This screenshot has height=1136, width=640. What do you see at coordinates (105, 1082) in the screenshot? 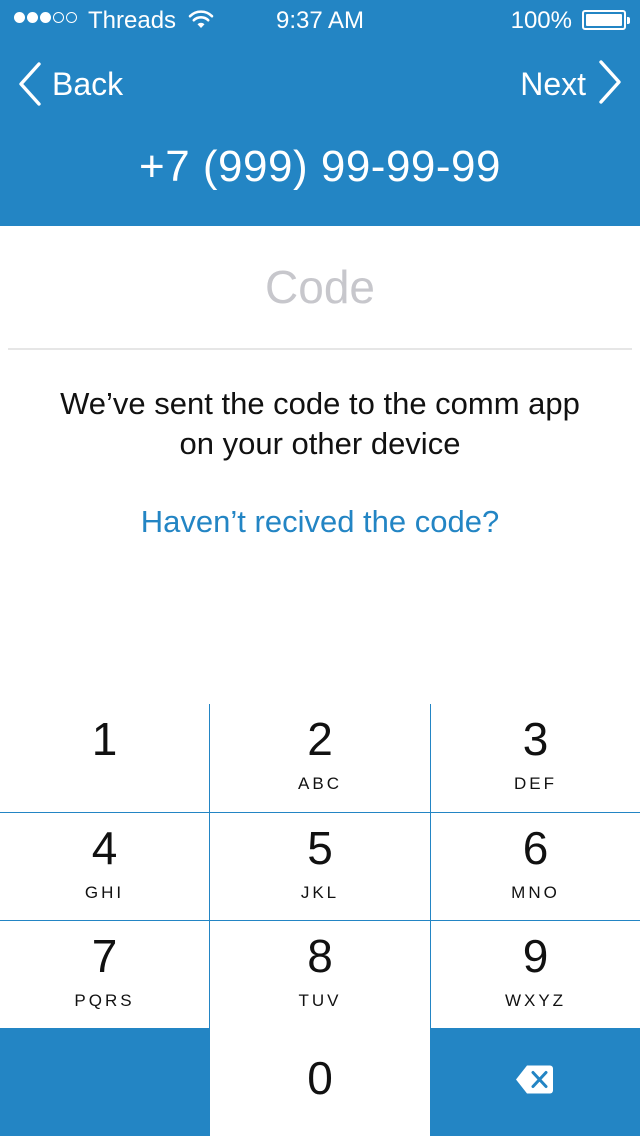
I see `keypad-empty-key` at bounding box center [105, 1082].